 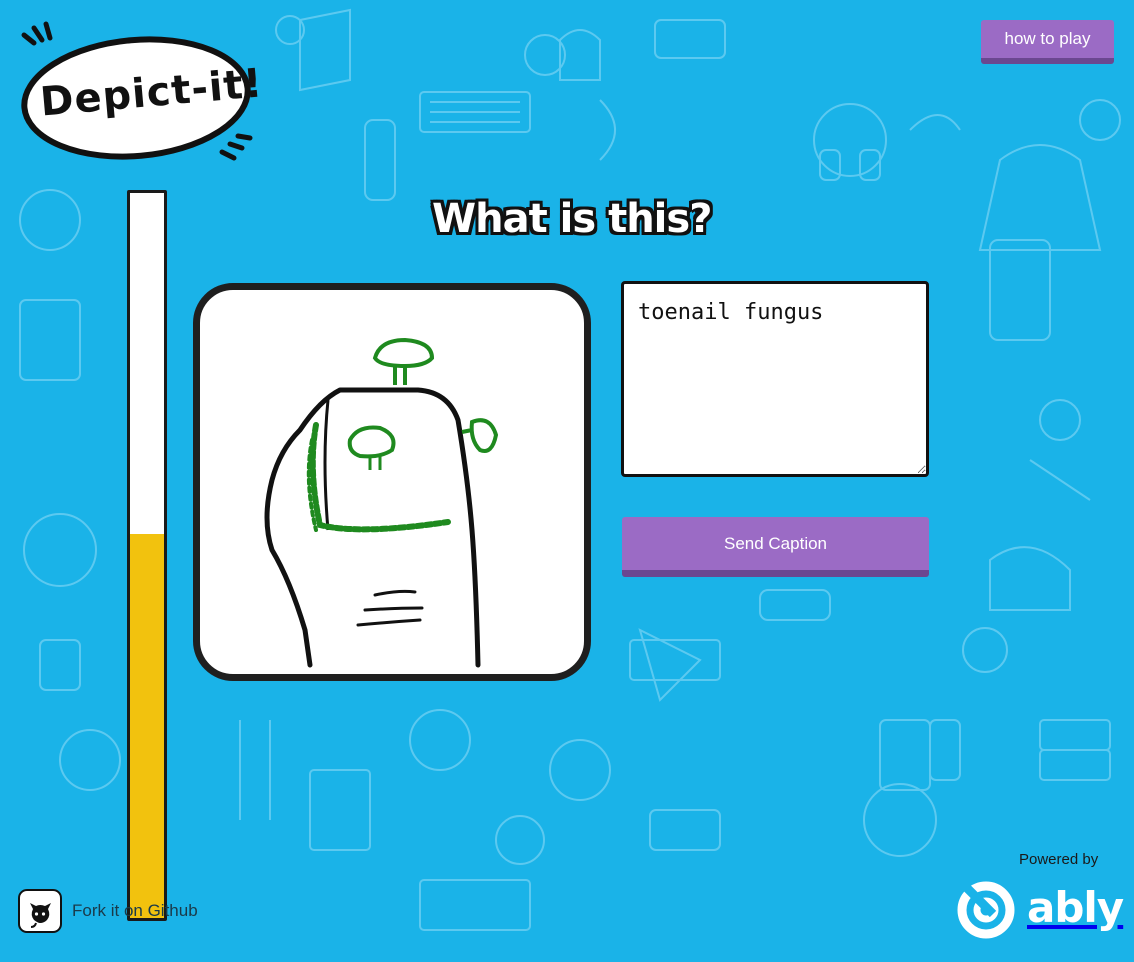 I want to click on github-link-label: Fork it on Github, so click(x=135, y=910).